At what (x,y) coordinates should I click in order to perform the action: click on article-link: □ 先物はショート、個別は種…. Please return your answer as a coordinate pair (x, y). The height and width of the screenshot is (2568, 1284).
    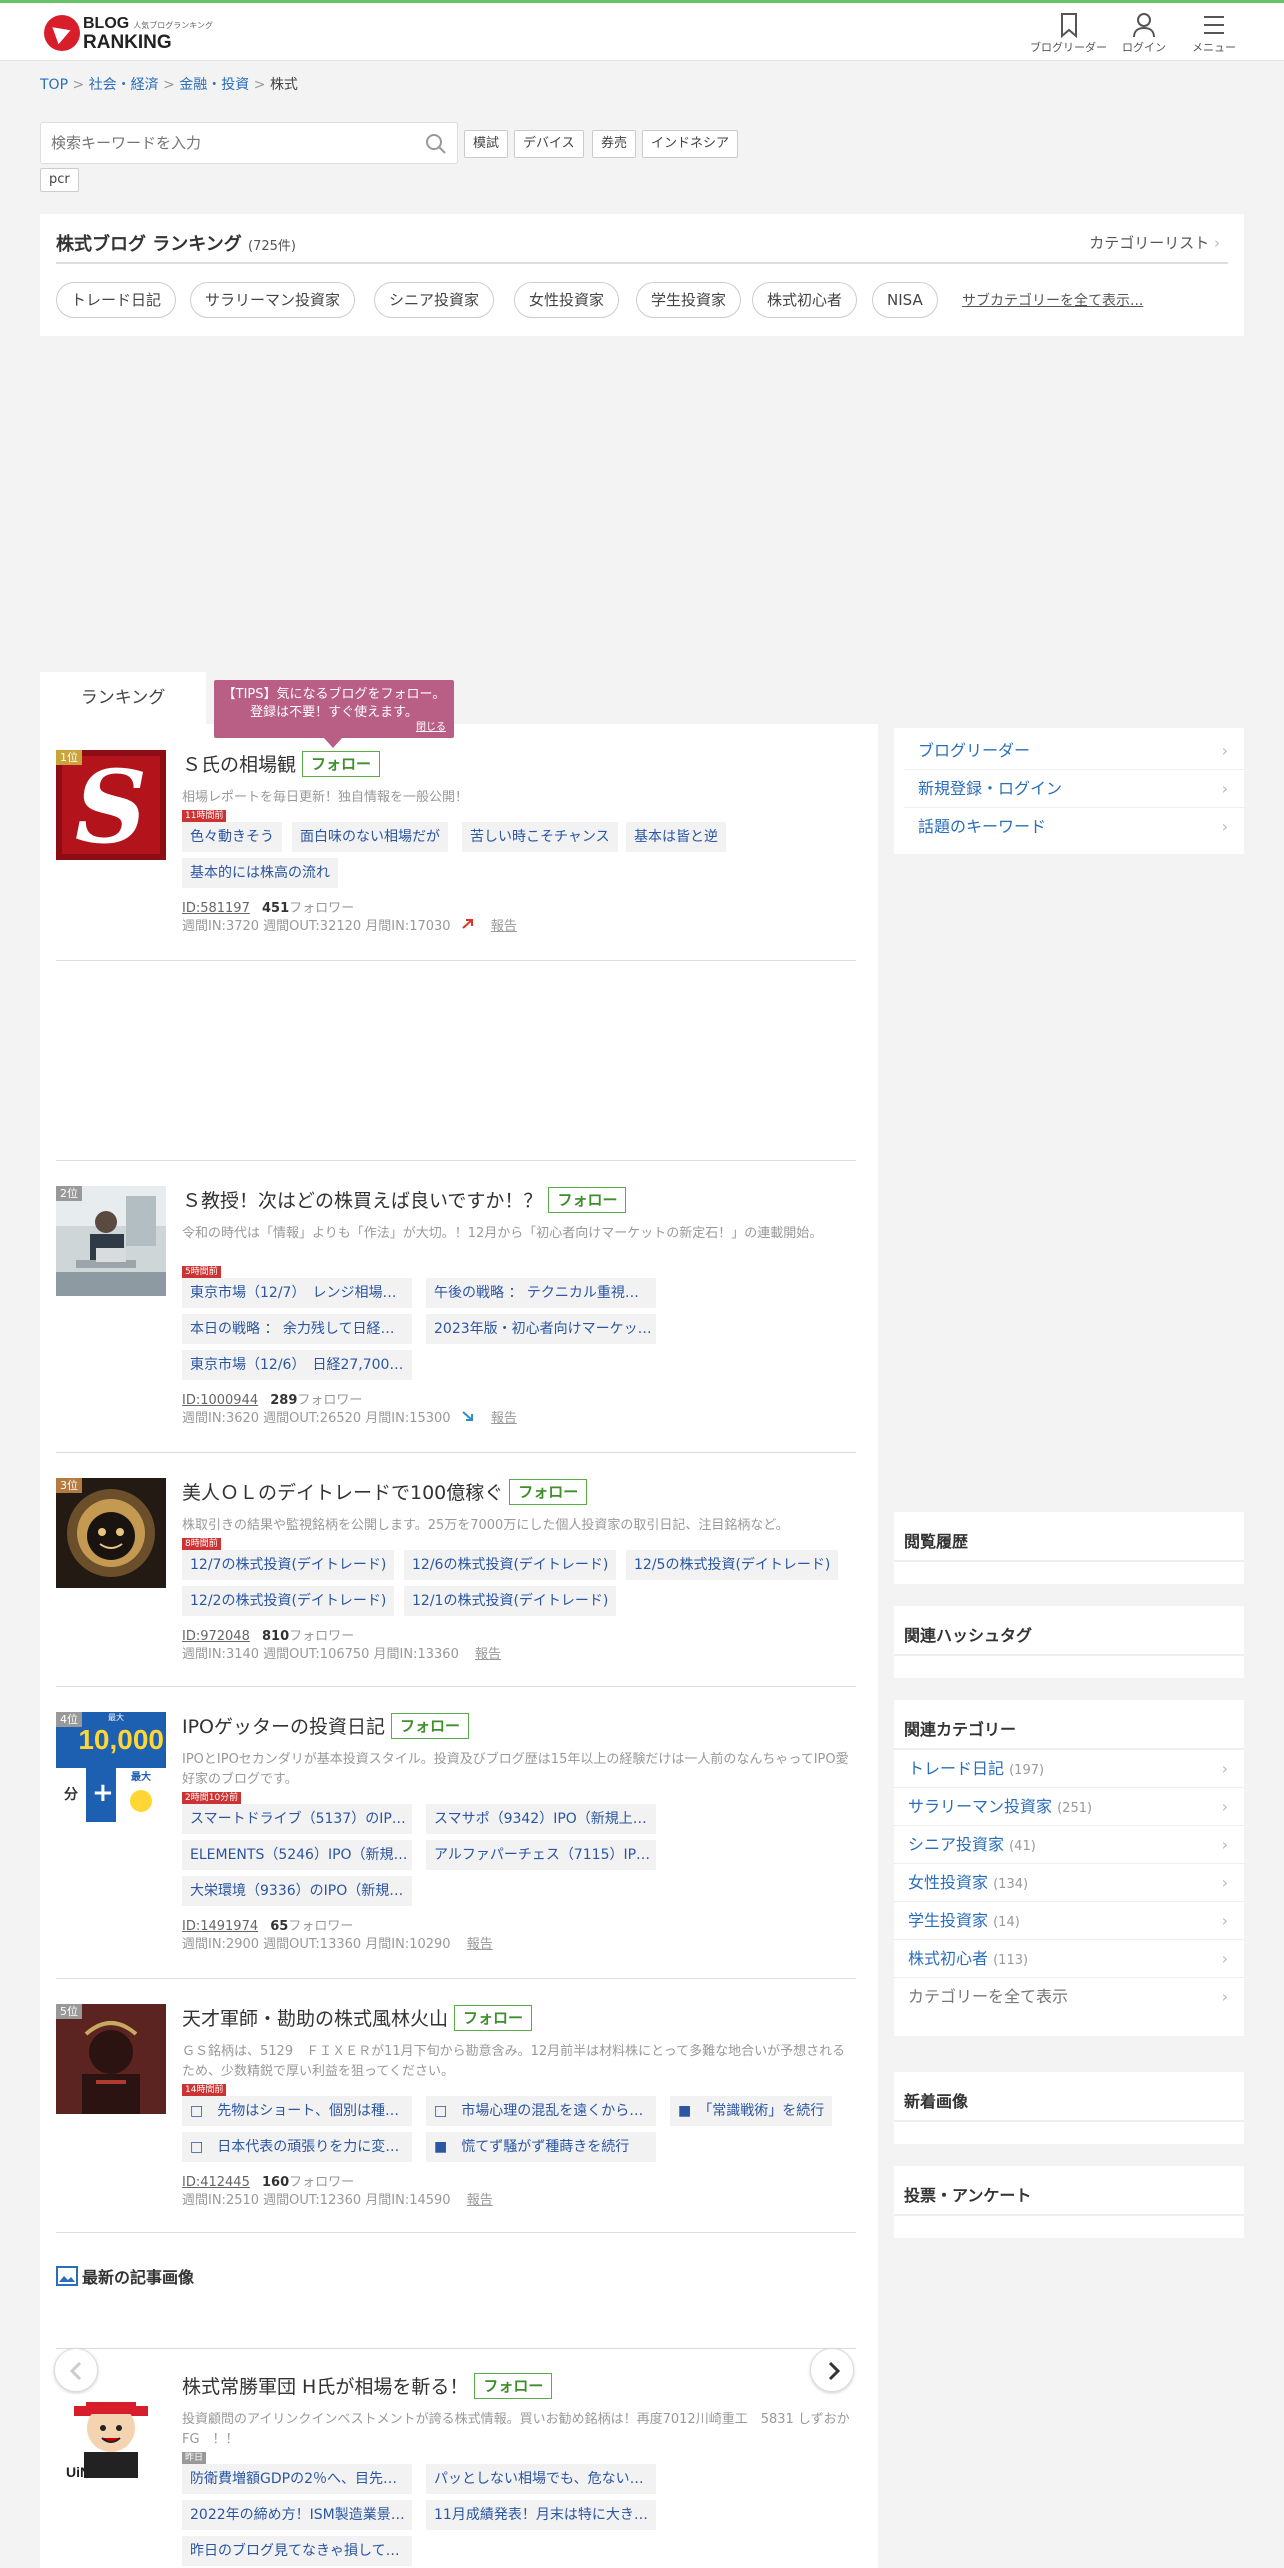
    Looking at the image, I should click on (297, 2111).